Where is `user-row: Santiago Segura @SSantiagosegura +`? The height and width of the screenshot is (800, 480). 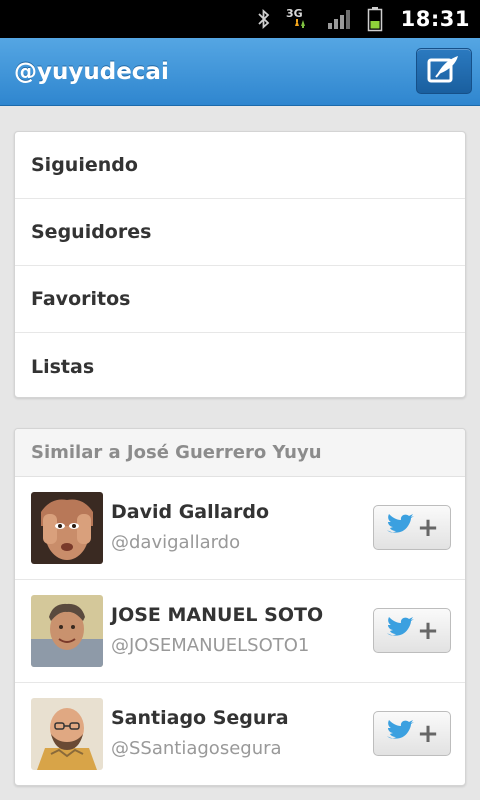 user-row: Santiago Segura @SSantiagosegura + is located at coordinates (240, 734).